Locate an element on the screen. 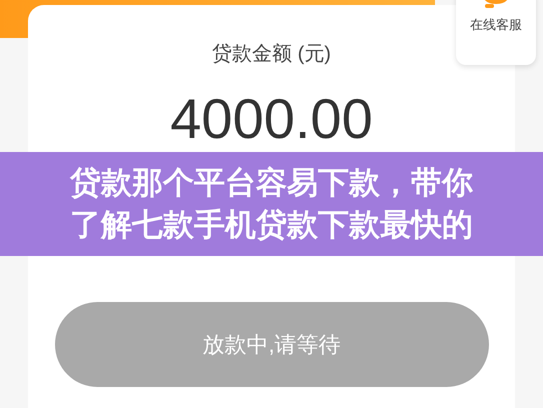 This screenshot has height=408, width=543. banner-title-line: 贷款那个平台容易下款，带你 is located at coordinates (271, 183).